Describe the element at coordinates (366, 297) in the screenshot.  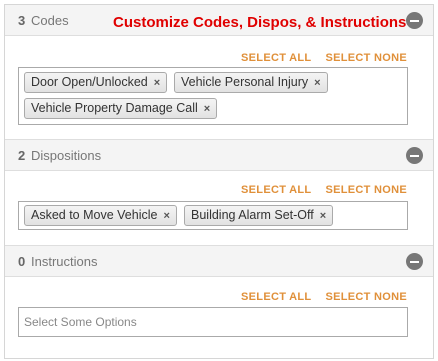
I see `instructions-select-none-link: SELECT NONE` at that location.